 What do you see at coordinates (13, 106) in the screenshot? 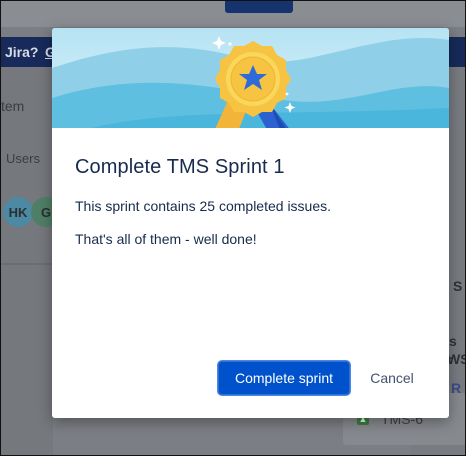
I see `sidebar-item: tem` at bounding box center [13, 106].